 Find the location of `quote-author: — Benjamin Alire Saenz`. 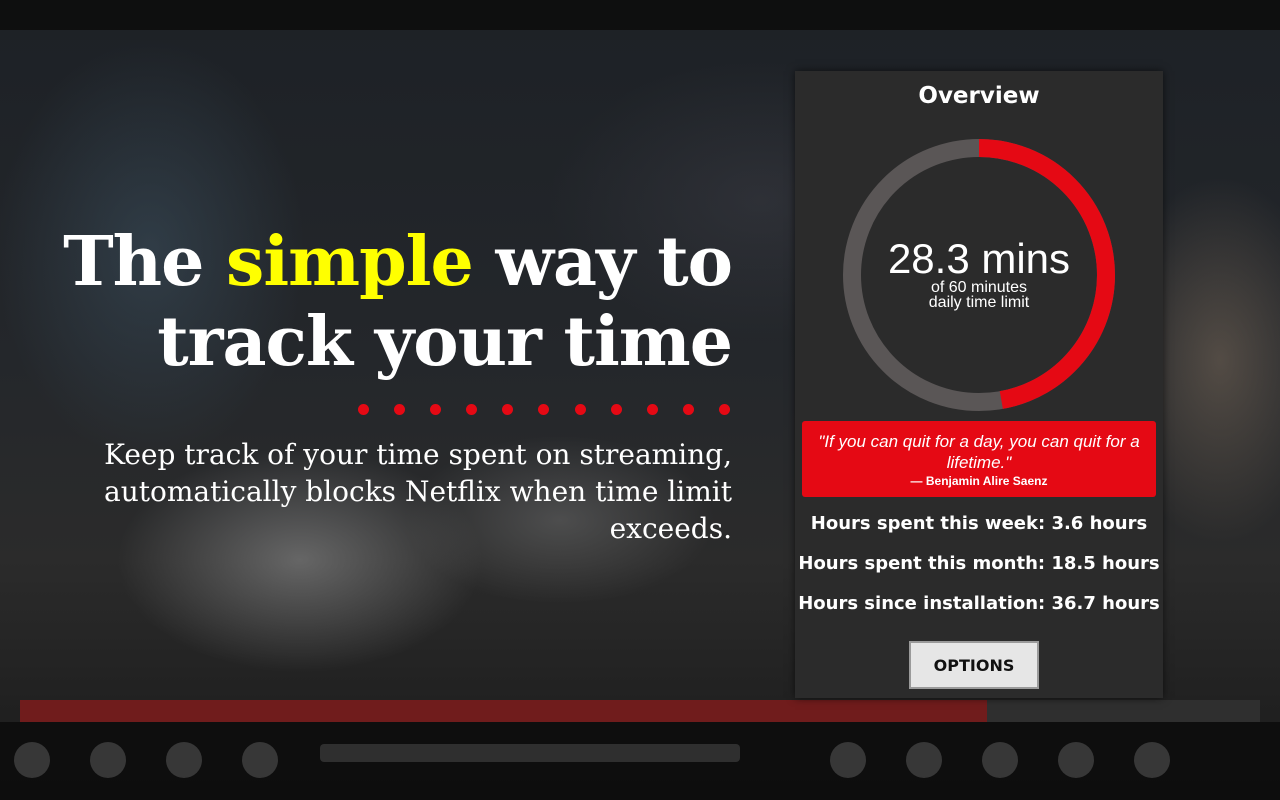

quote-author: — Benjamin Alire Saenz is located at coordinates (979, 481).